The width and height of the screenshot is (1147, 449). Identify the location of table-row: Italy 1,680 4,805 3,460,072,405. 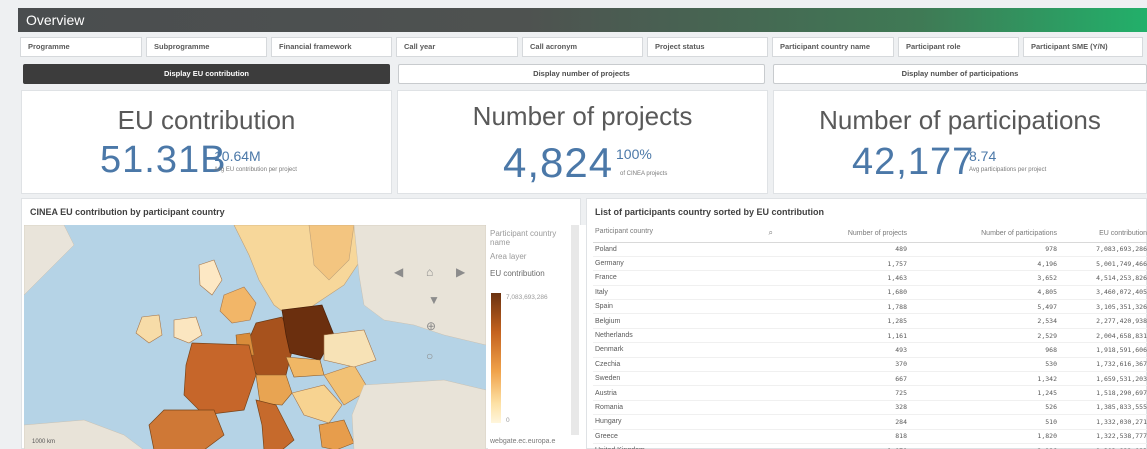
(870, 293).